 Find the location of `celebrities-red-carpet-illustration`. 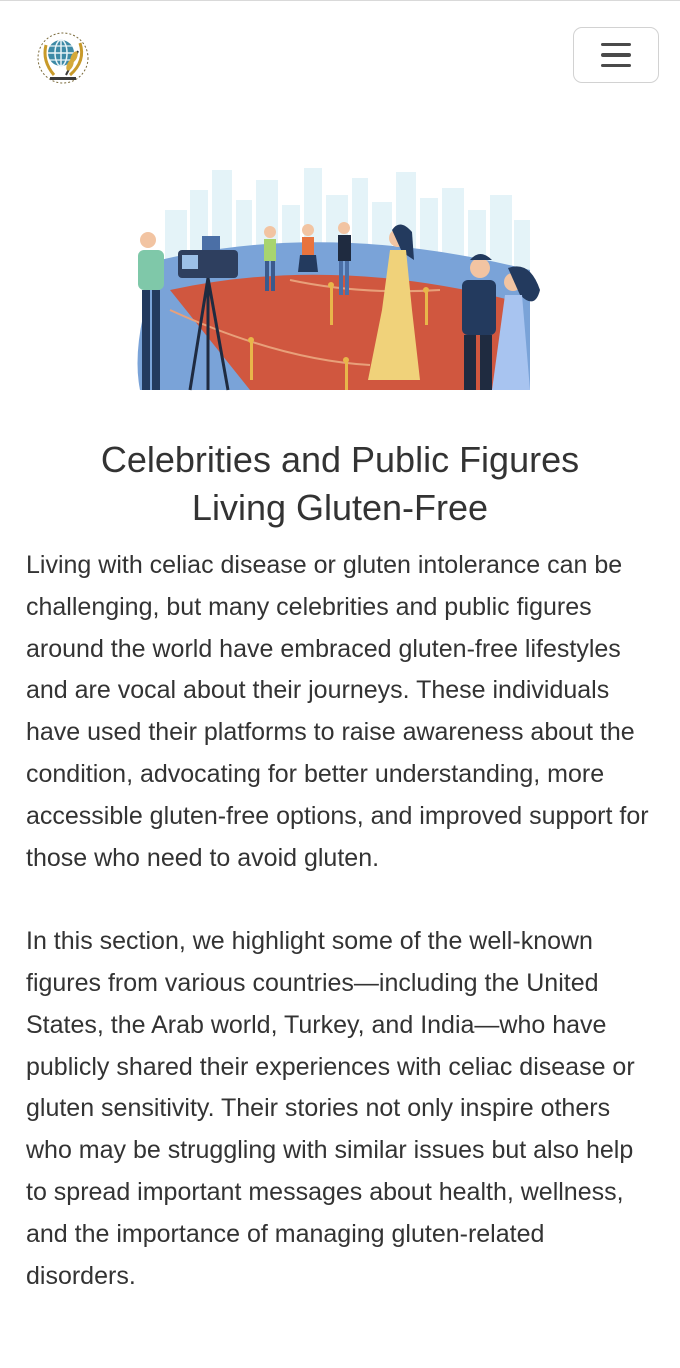

celebrities-red-carpet-illustration is located at coordinates (338, 279).